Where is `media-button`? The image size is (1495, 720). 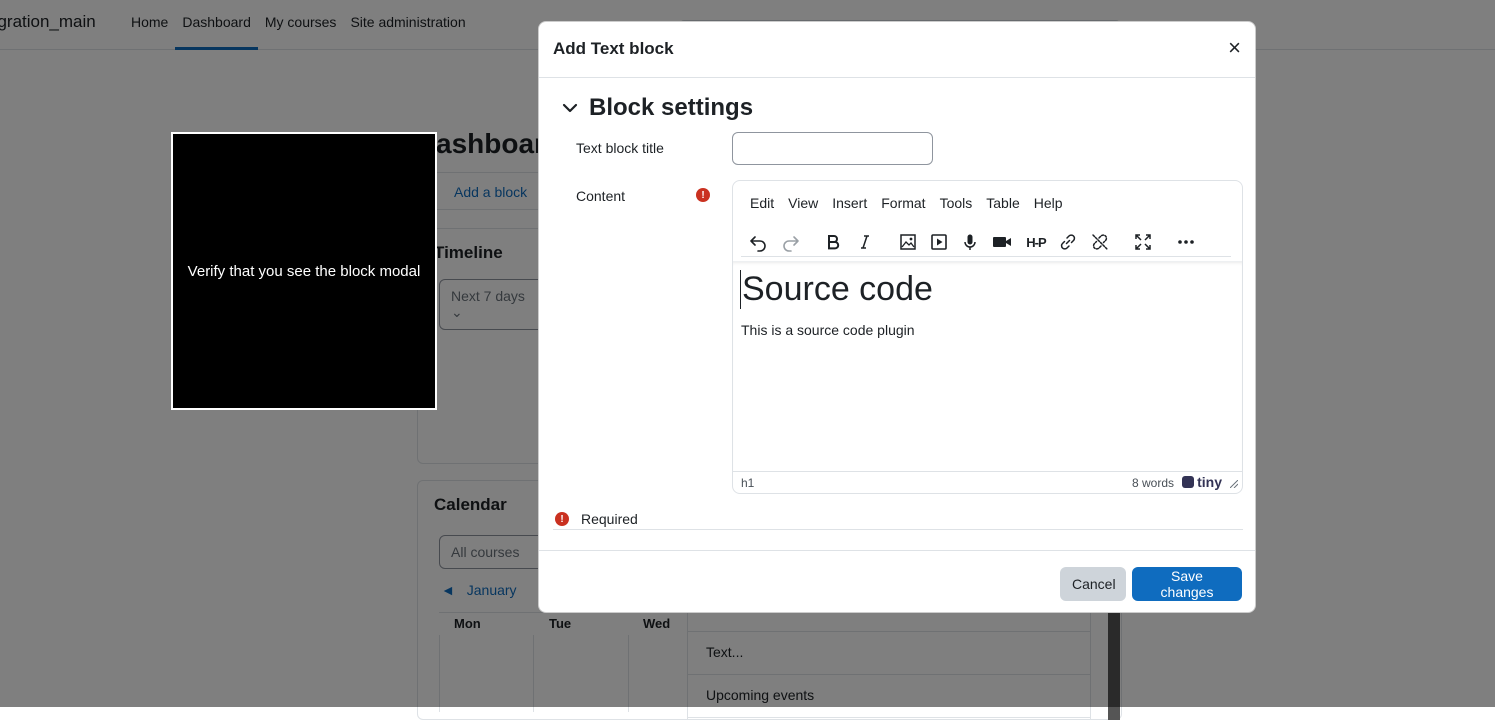
media-button is located at coordinates (939, 242).